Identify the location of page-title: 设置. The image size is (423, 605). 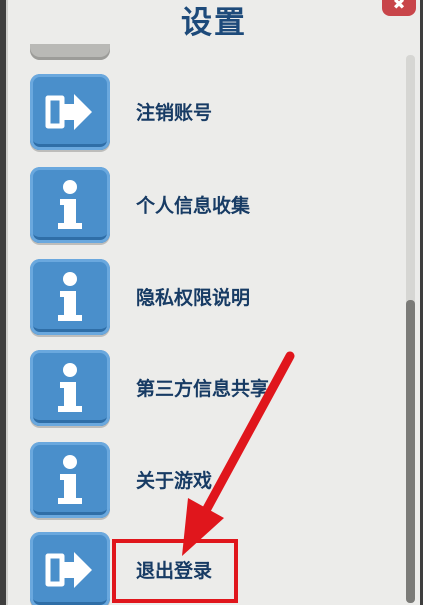
(214, 23).